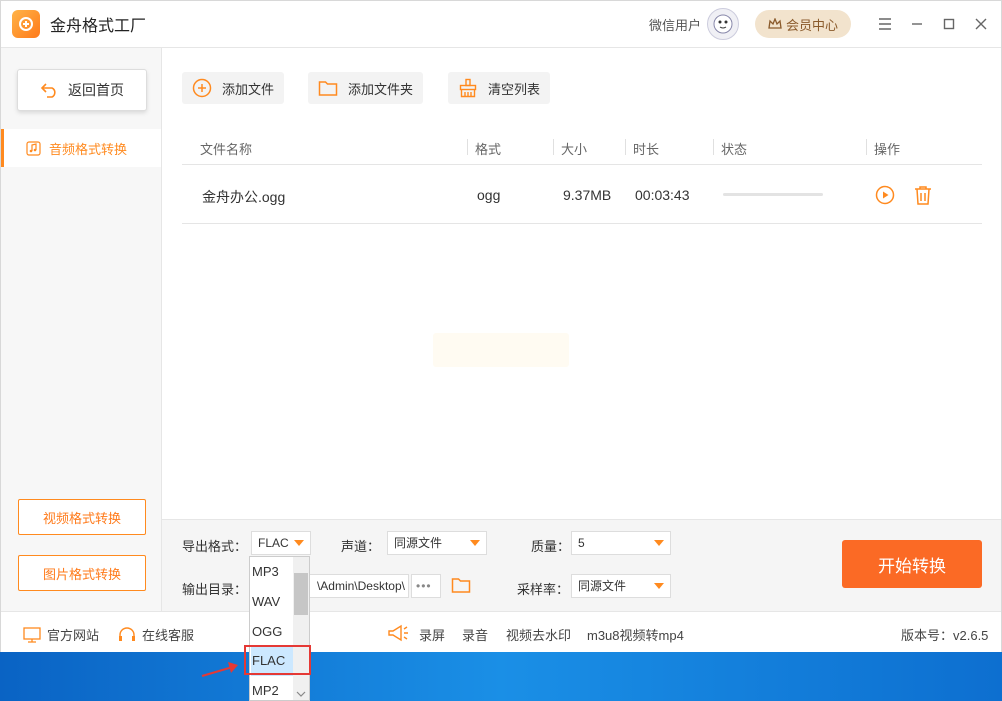 The height and width of the screenshot is (701, 1002). I want to click on audio-record-link: 录音, so click(475, 634).